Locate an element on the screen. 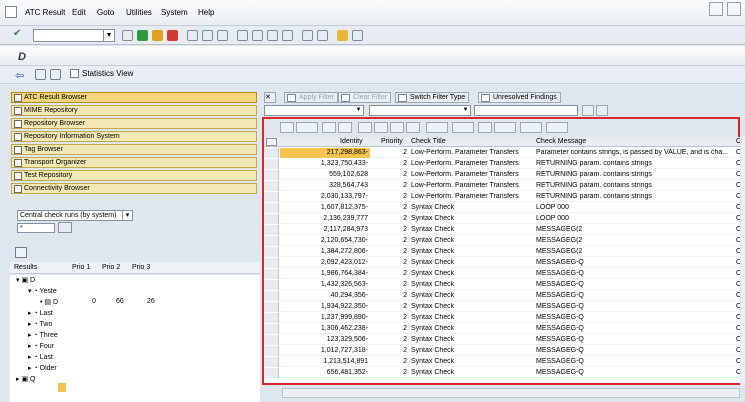 This screenshot has width=745, height=402. col-priority: Priority is located at coordinates (392, 141).